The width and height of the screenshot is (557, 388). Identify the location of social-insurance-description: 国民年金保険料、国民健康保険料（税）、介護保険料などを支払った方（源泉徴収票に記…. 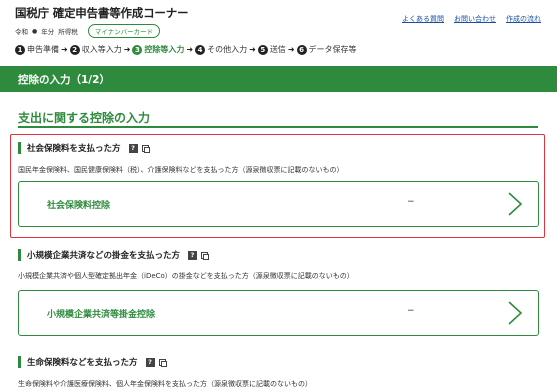
(181, 170).